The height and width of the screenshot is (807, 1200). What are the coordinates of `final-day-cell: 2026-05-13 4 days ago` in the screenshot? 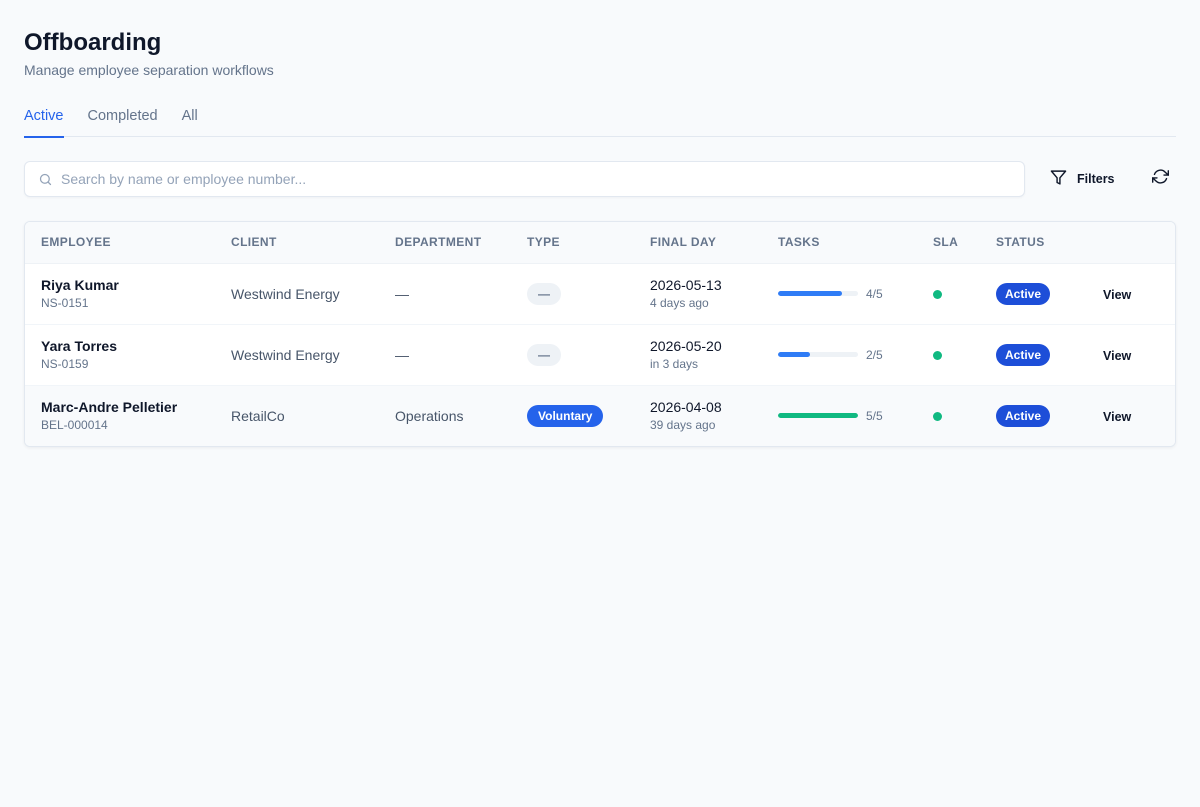 It's located at (698, 294).